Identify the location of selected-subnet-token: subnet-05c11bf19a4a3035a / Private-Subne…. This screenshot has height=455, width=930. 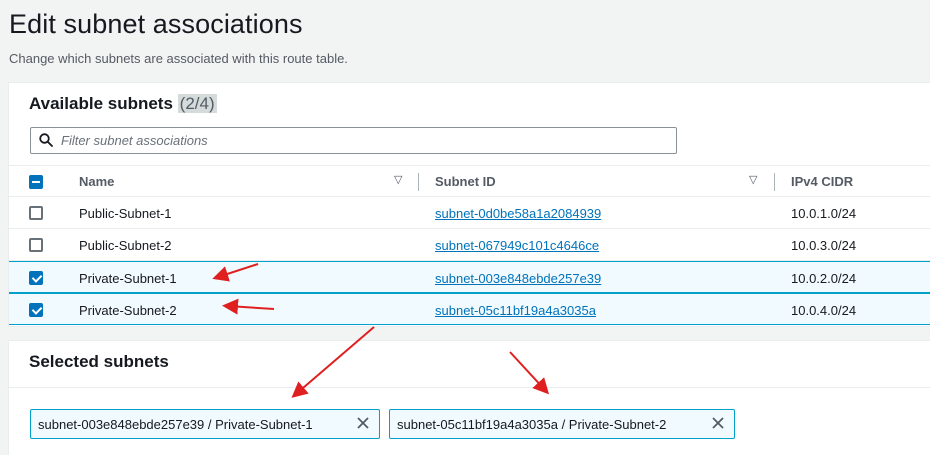
(562, 424).